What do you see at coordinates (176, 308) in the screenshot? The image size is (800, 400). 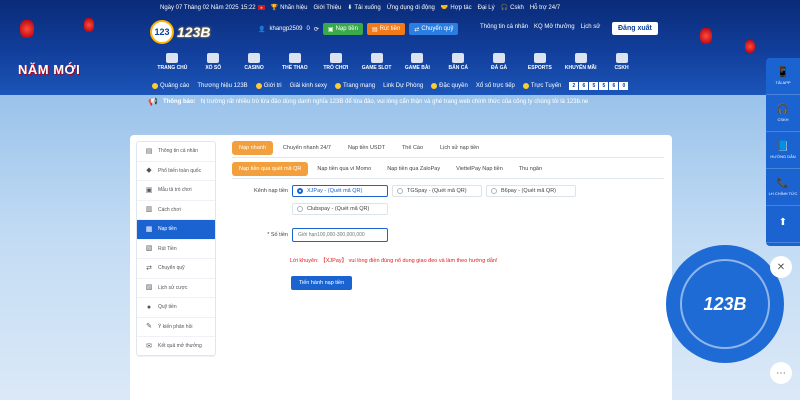 I see `sidebar-item: ● Quỹ tiền` at bounding box center [176, 308].